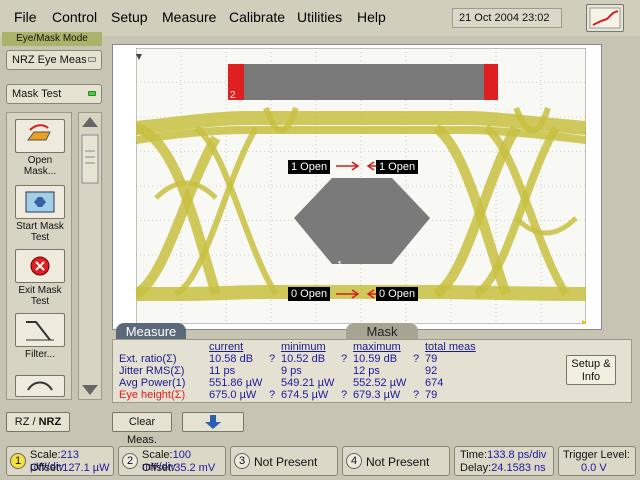 The width and height of the screenshot is (640, 480). What do you see at coordinates (375, 359) in the screenshot?
I see `row-maximum: 10.59 dB` at bounding box center [375, 359].